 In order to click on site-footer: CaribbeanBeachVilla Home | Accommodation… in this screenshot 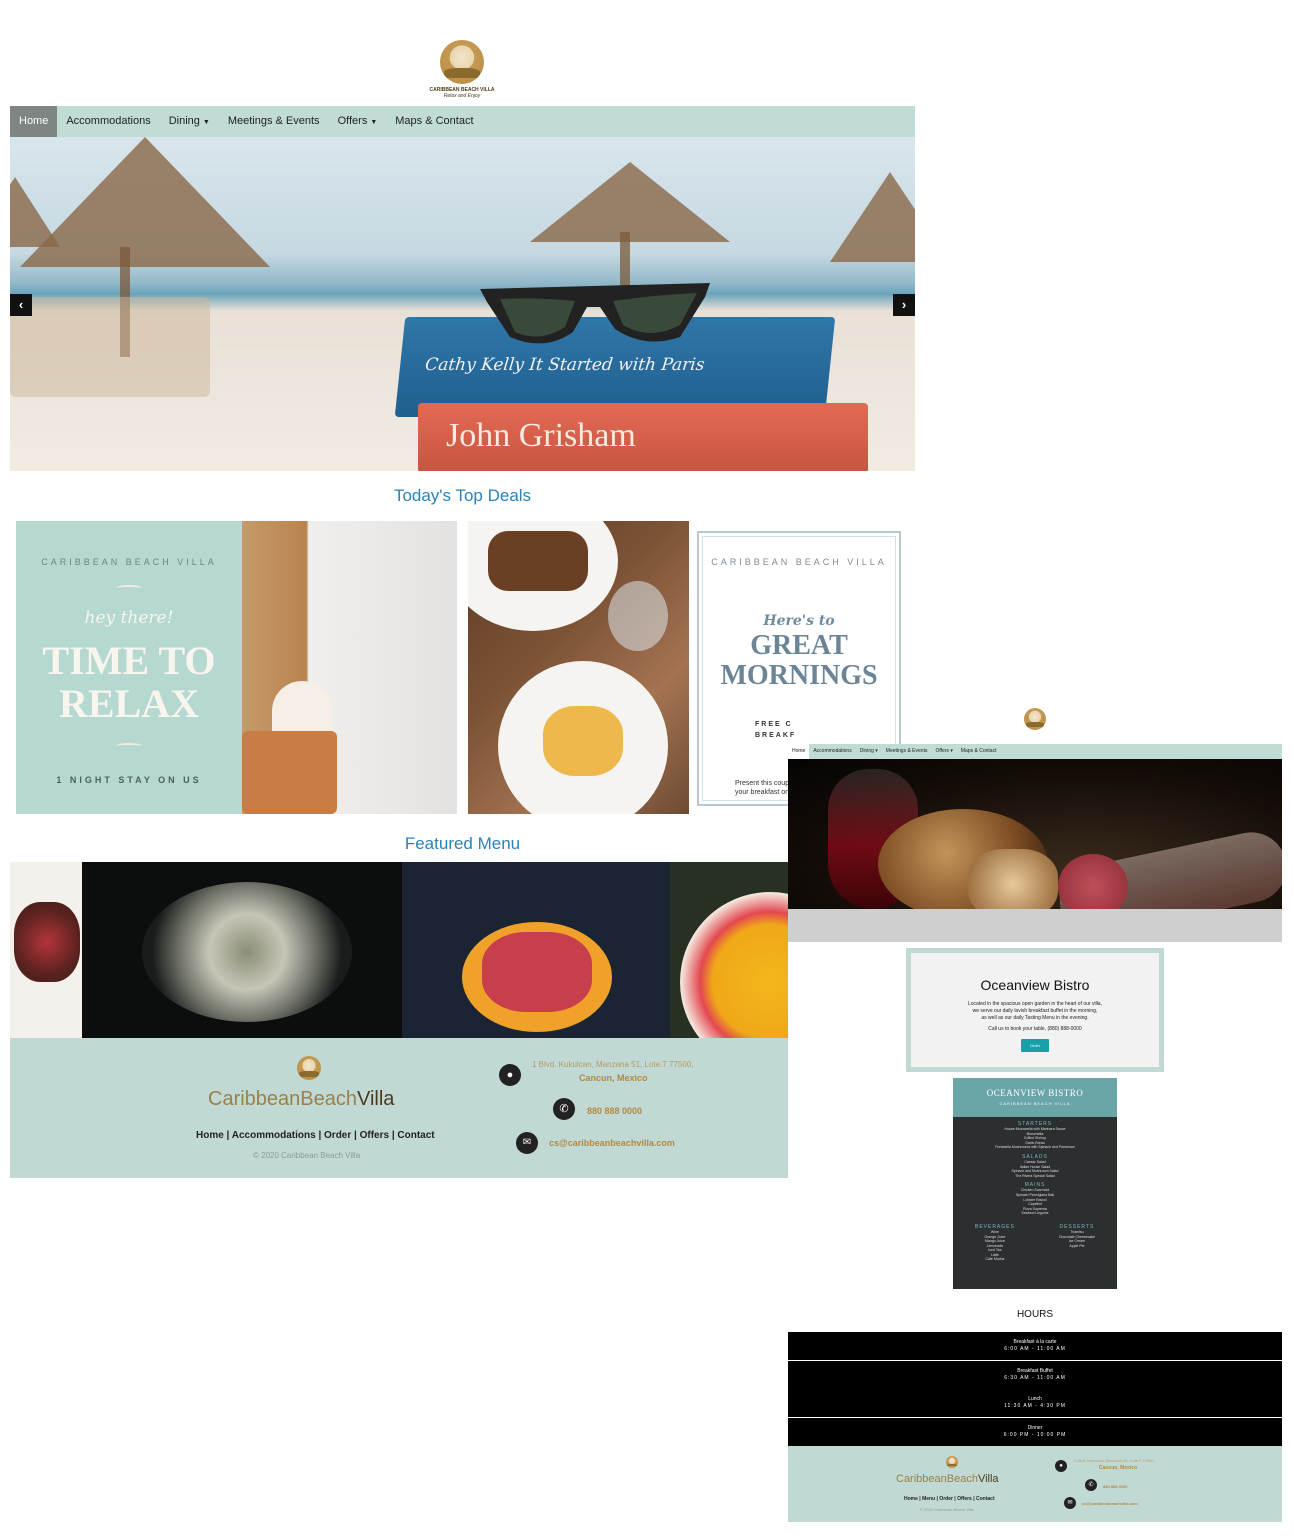, I will do `click(399, 1108)`.